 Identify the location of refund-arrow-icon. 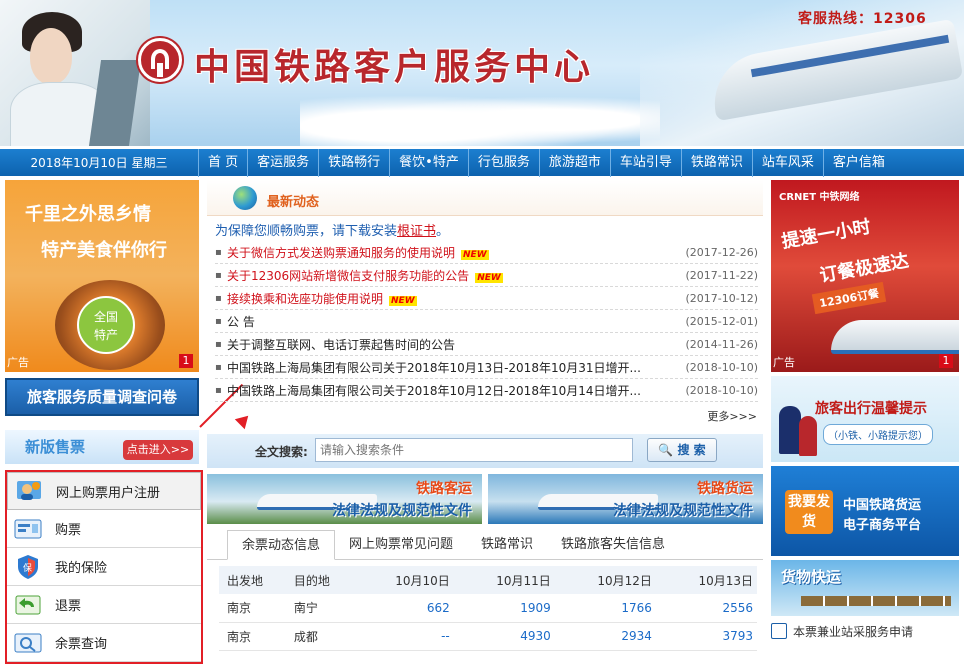
(28, 605).